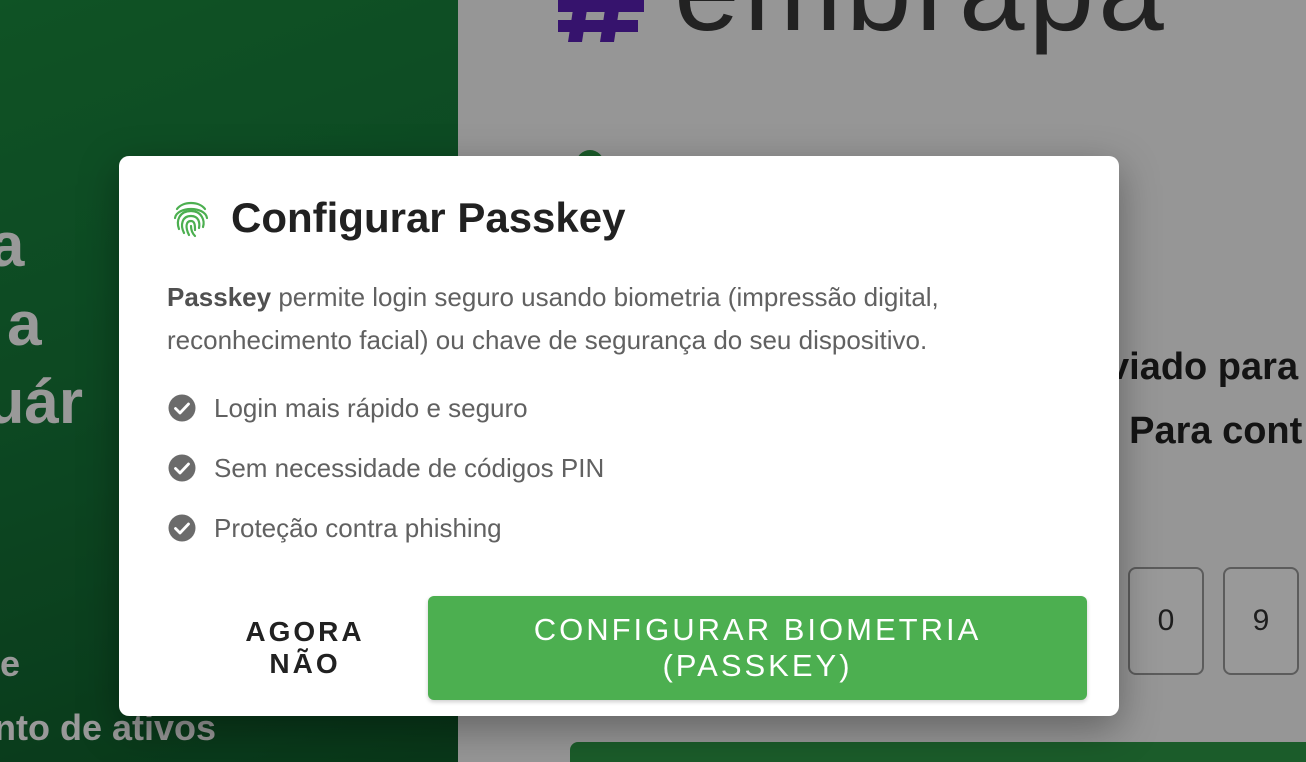  I want to click on benefit-item: Proteção contra phishing, so click(385, 528).